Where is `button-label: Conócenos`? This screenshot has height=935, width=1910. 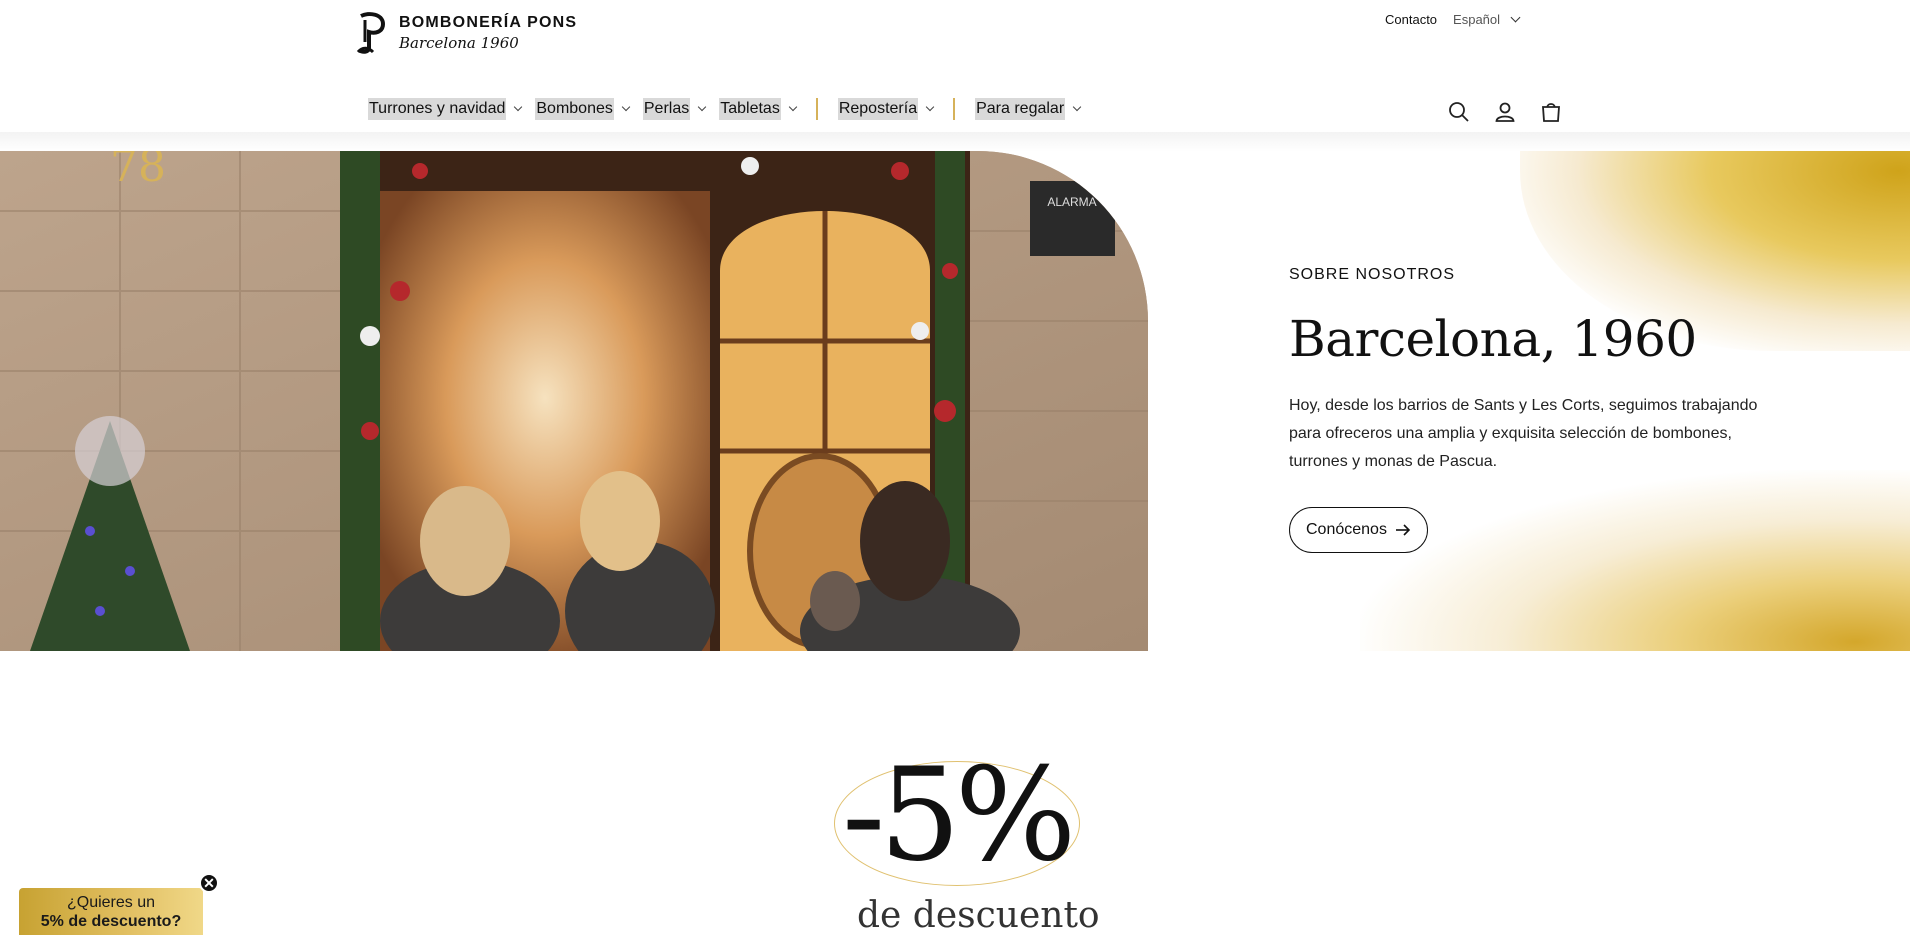 button-label: Conócenos is located at coordinates (1346, 529).